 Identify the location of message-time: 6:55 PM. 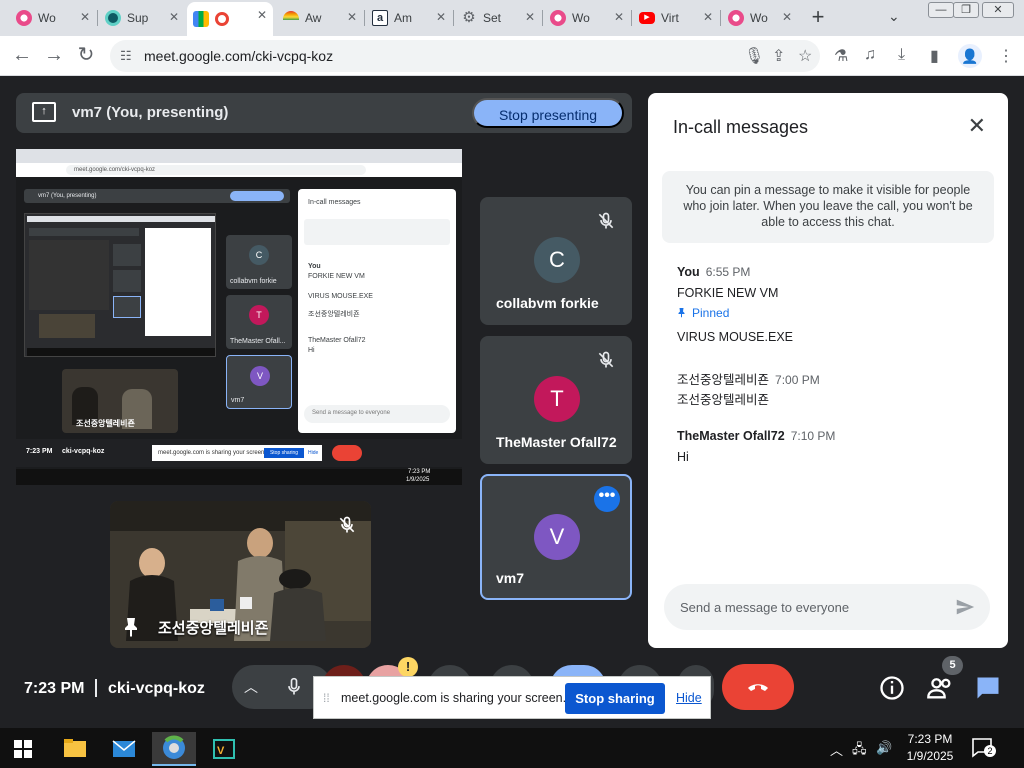
(728, 272).